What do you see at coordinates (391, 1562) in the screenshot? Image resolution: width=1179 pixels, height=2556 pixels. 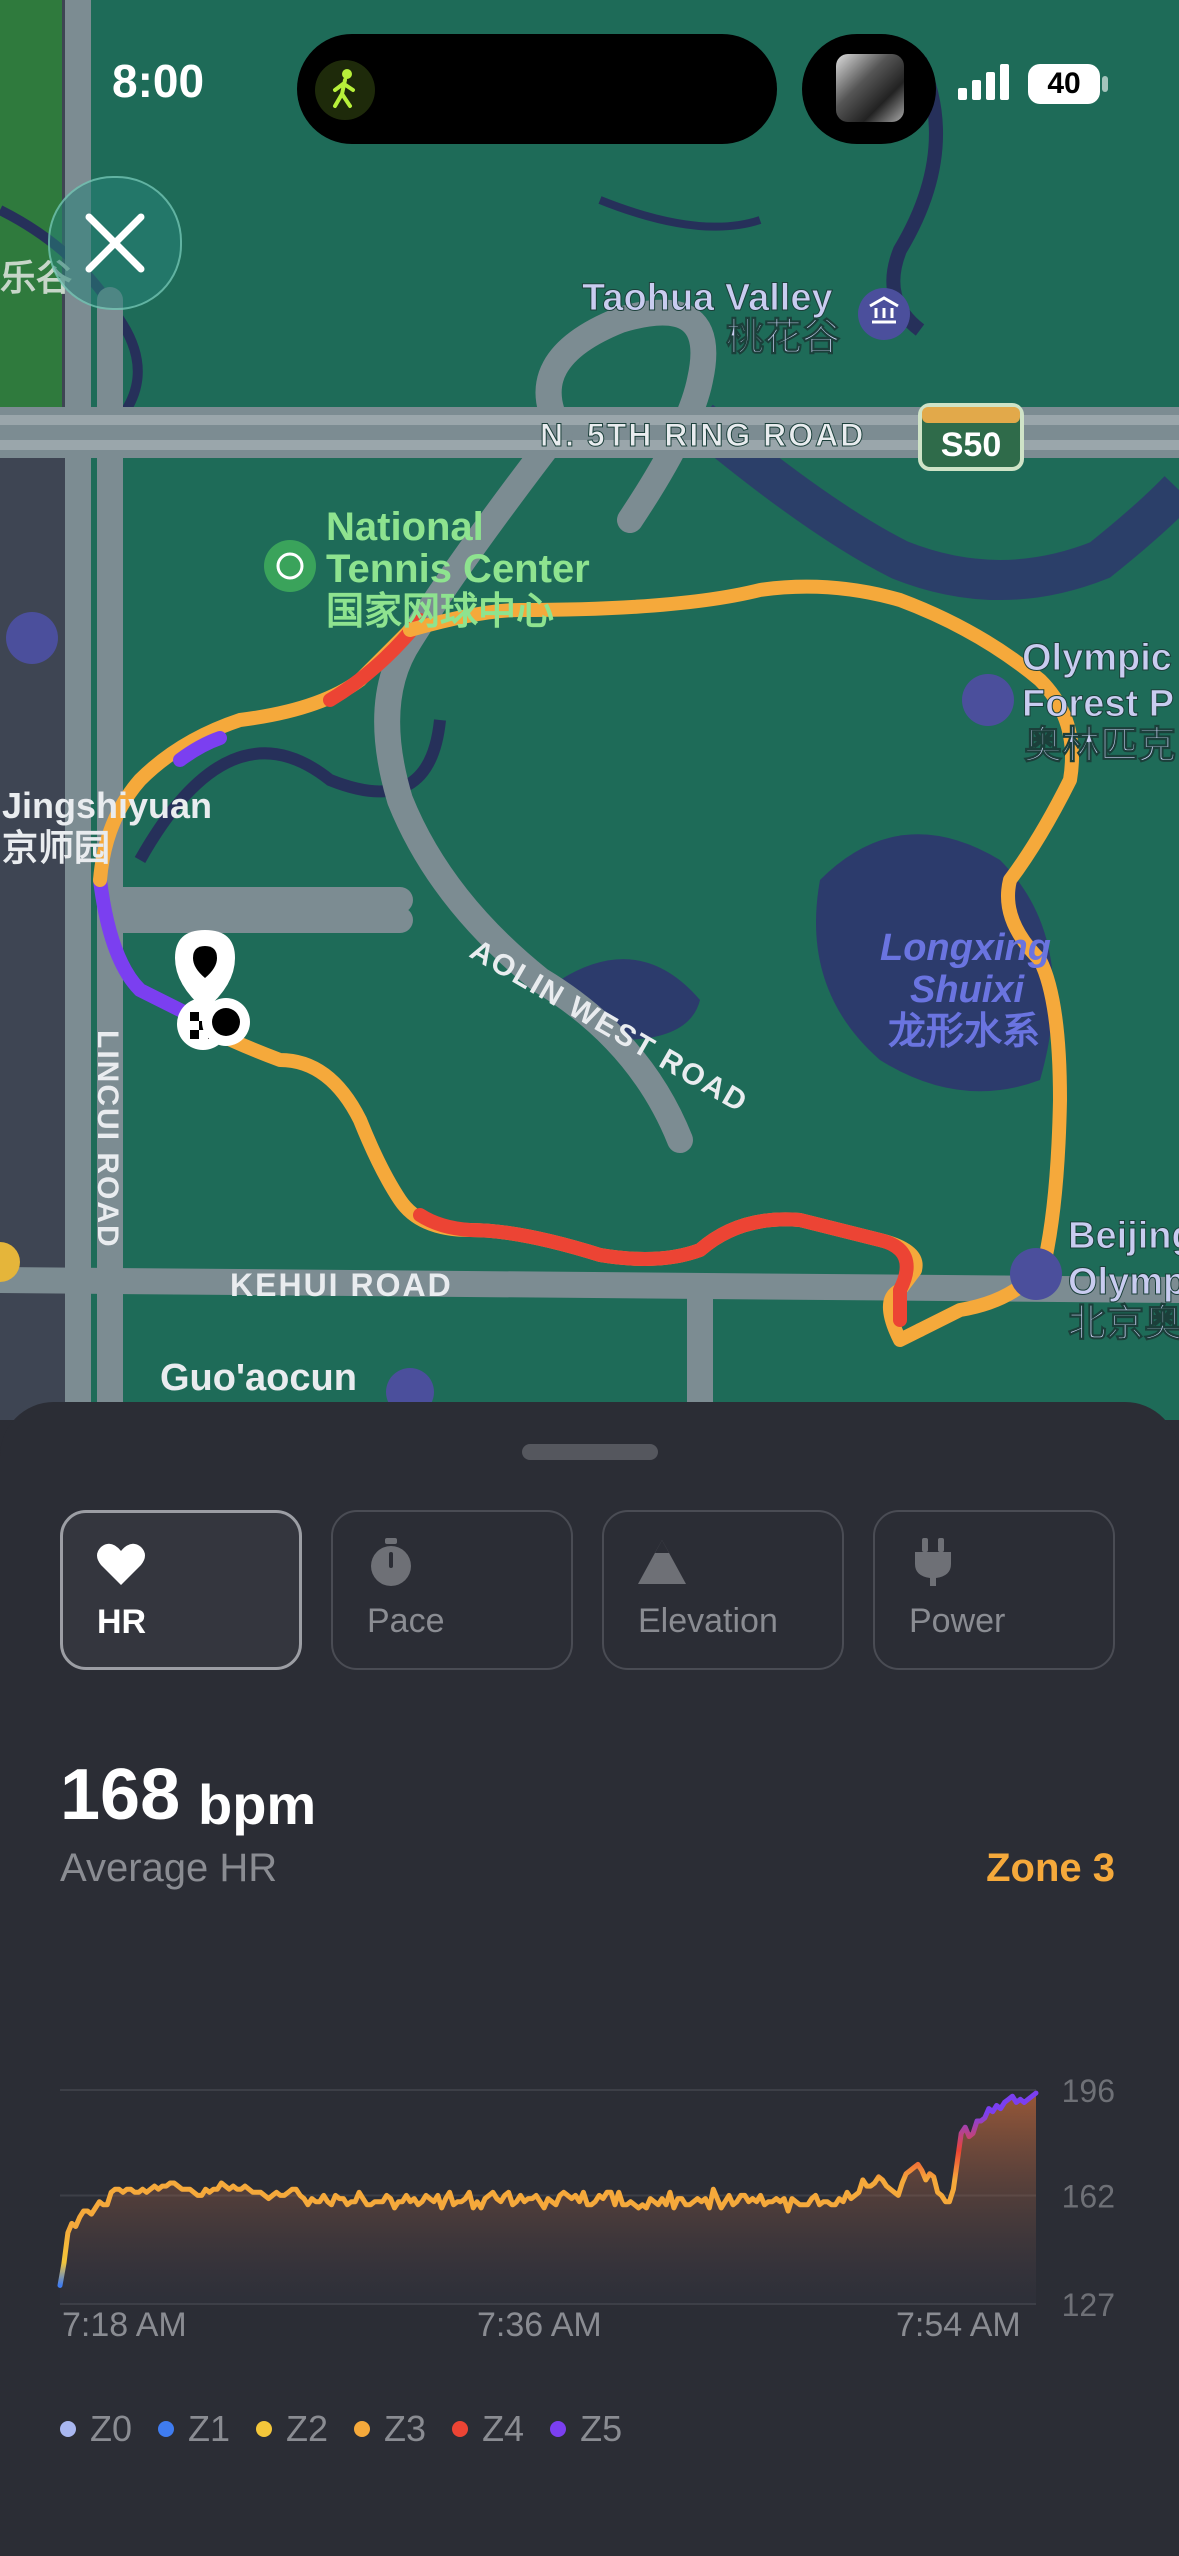 I see `stopwatch-icon` at bounding box center [391, 1562].